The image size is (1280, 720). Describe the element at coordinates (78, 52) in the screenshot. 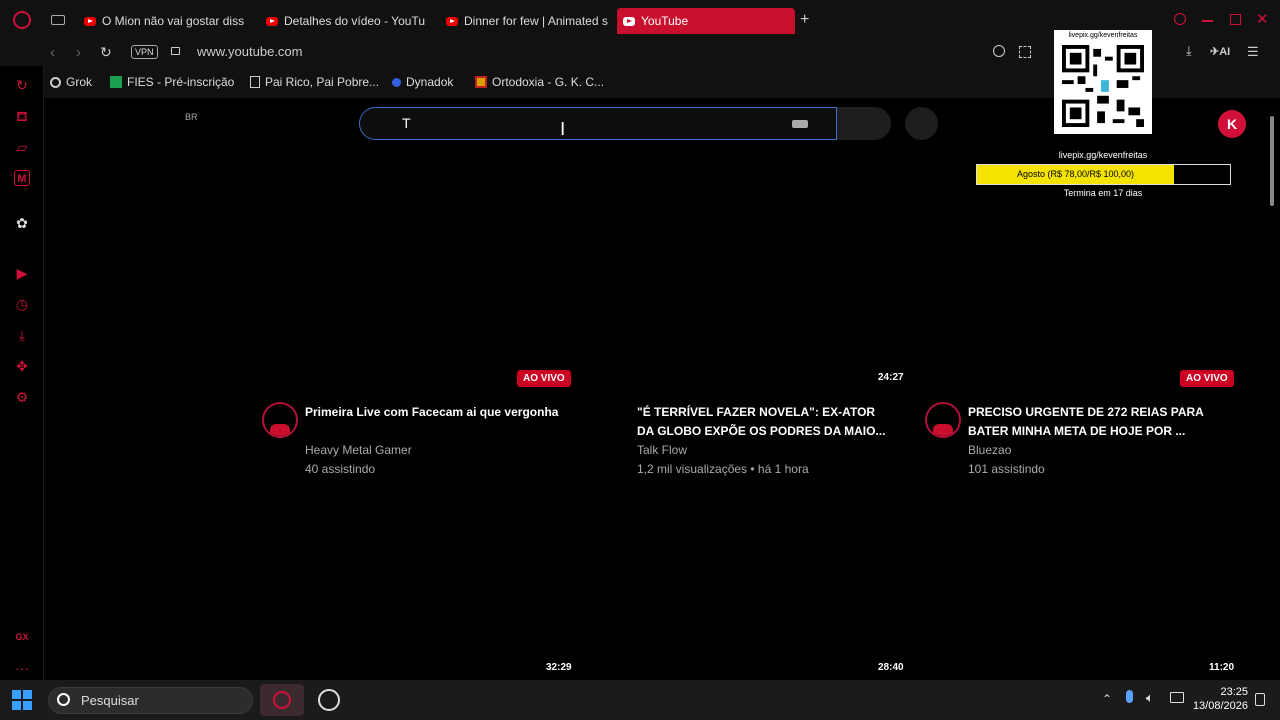

I see `forward-icon: ›` at that location.